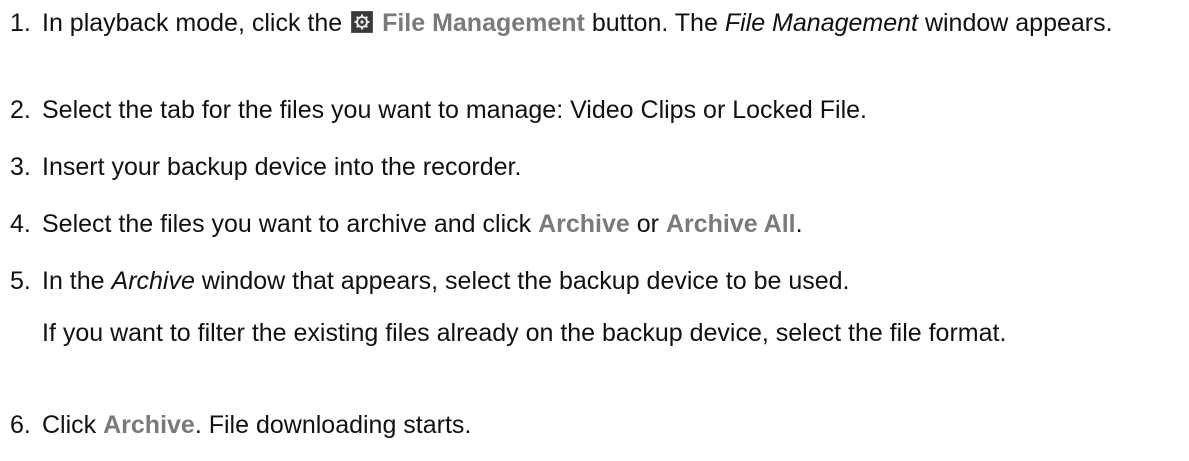 The image size is (1189, 461). What do you see at coordinates (69, 425) in the screenshot?
I see `step-text-part: Click` at bounding box center [69, 425].